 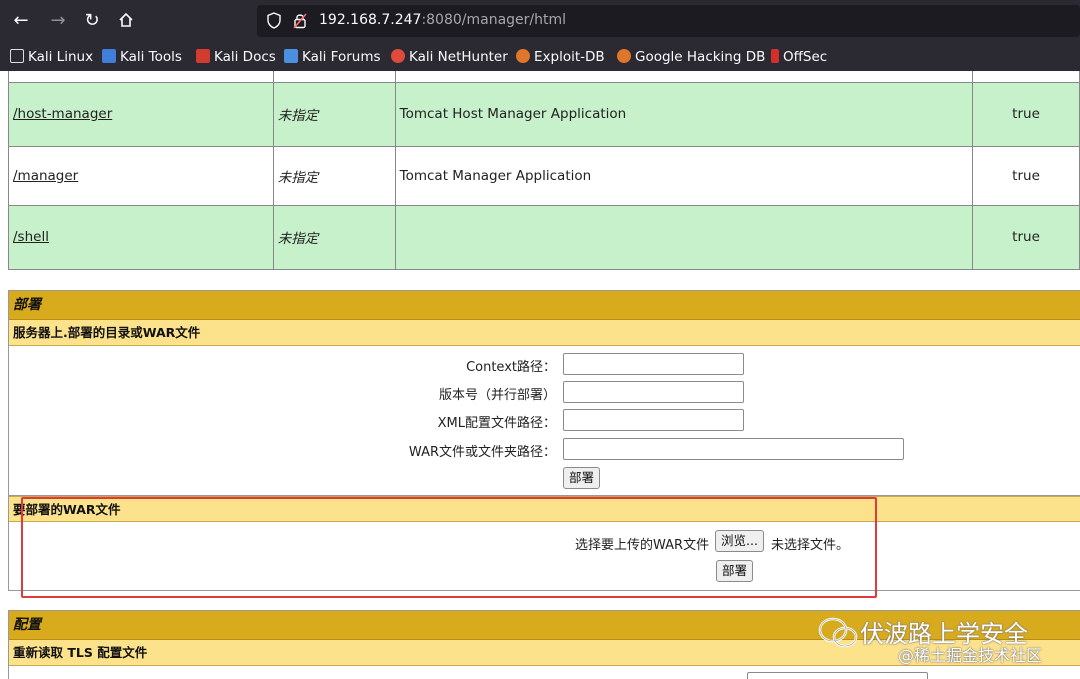 What do you see at coordinates (775, 56) in the screenshot?
I see `offsec-icon` at bounding box center [775, 56].